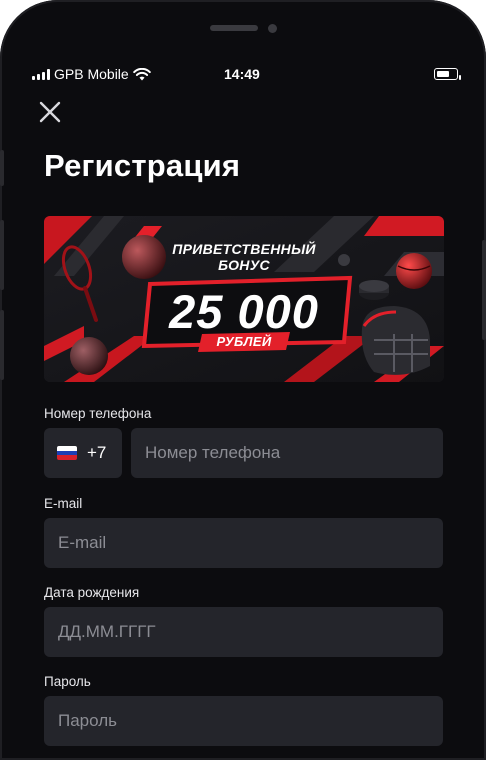  Describe the element at coordinates (2, 345) in the screenshot. I see `volume-down-button` at that location.